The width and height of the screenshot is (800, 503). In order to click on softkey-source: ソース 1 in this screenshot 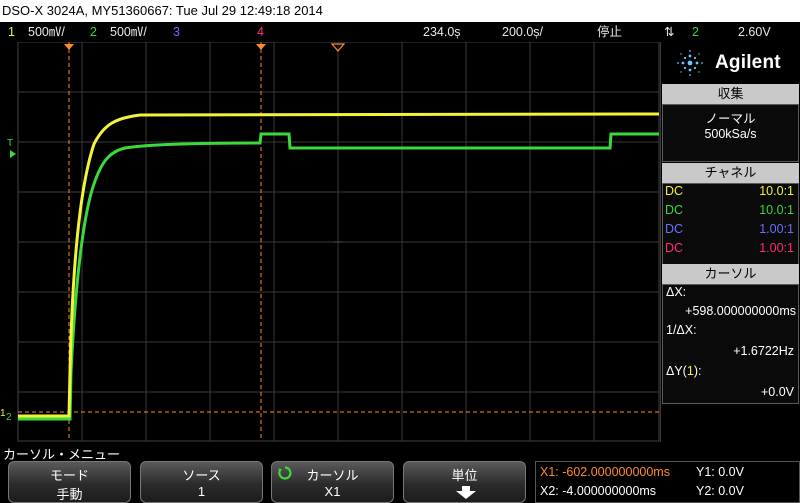, I will do `click(201, 482)`.